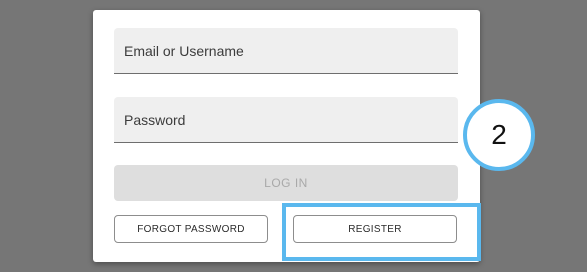 This screenshot has height=272, width=587. What do you see at coordinates (286, 51) in the screenshot?
I see `email-field: Email or Username` at bounding box center [286, 51].